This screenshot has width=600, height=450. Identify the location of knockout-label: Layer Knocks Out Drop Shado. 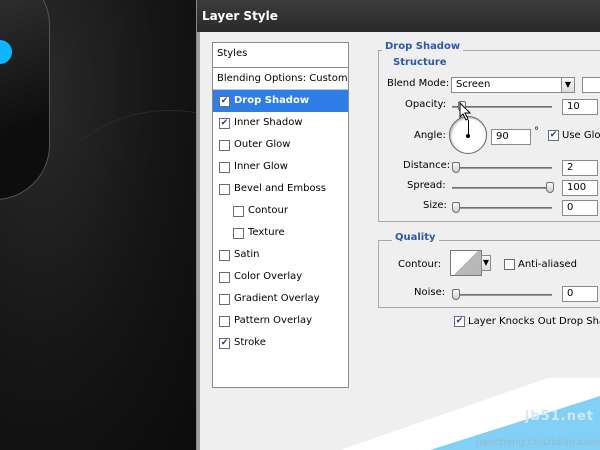
(534, 321).